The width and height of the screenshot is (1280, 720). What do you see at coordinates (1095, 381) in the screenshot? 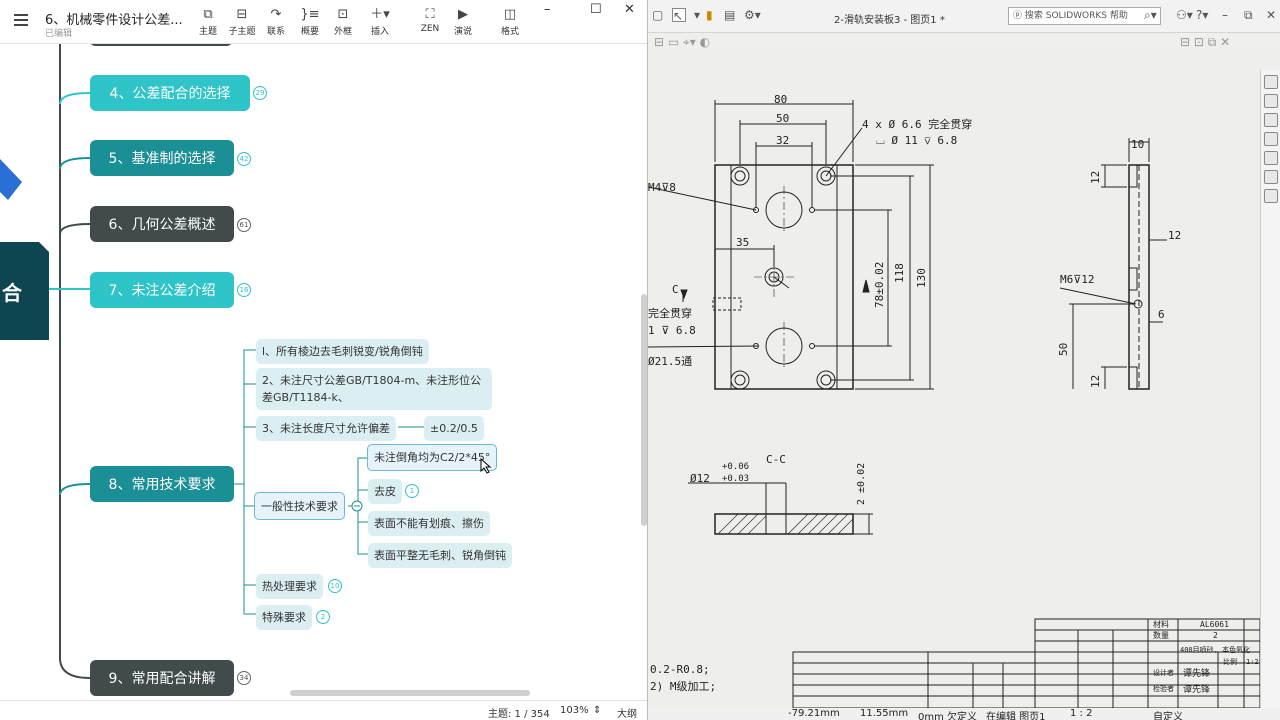
I see `dim-12-bottom: 12` at bounding box center [1095, 381].